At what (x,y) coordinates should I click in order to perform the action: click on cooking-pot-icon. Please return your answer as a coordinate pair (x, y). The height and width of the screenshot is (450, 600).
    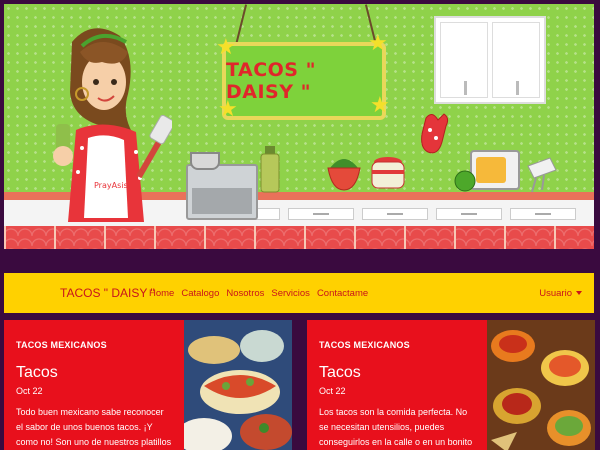
    Looking at the image, I should click on (388, 173).